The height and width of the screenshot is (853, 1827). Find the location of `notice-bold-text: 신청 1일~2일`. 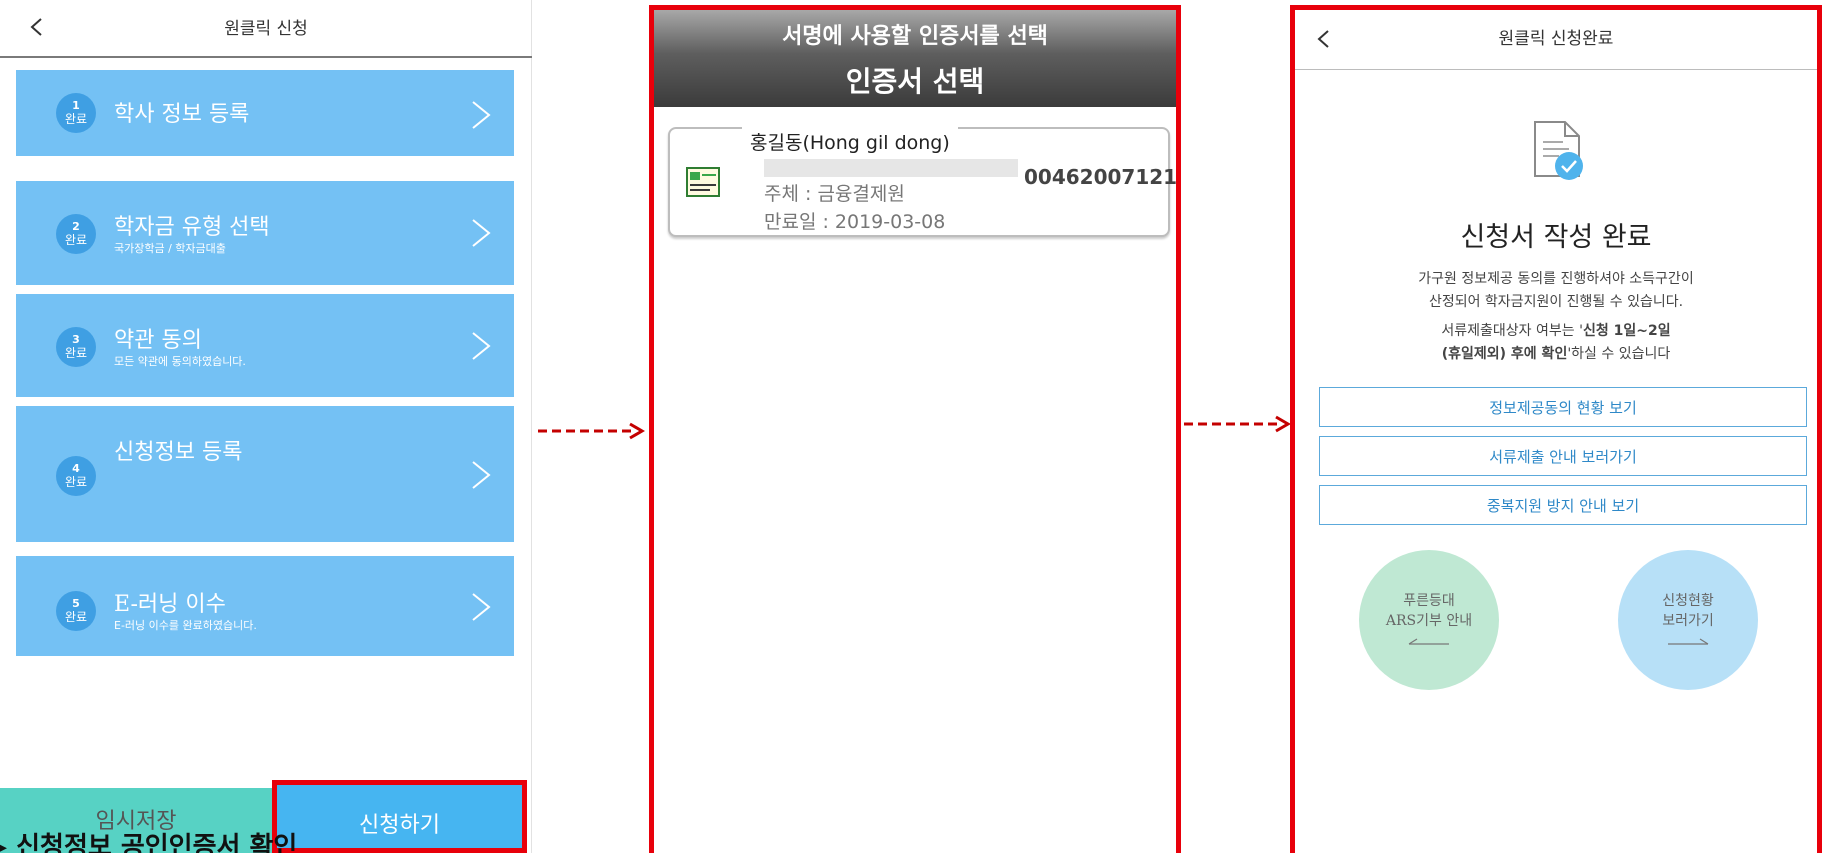

notice-bold-text: 신청 1일~2일 is located at coordinates (1626, 331).